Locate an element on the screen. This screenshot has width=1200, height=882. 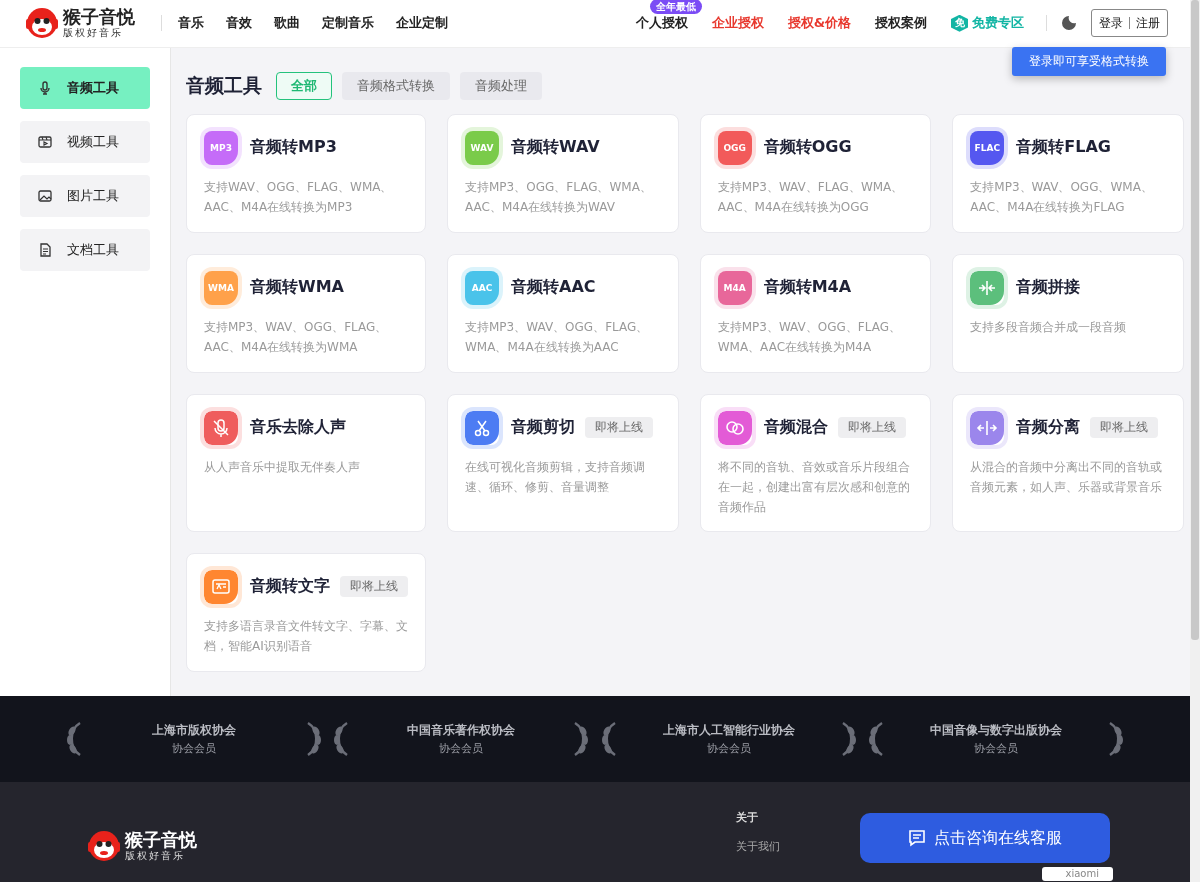
sidebar-item: 文档工具 is located at coordinates (85, 249).